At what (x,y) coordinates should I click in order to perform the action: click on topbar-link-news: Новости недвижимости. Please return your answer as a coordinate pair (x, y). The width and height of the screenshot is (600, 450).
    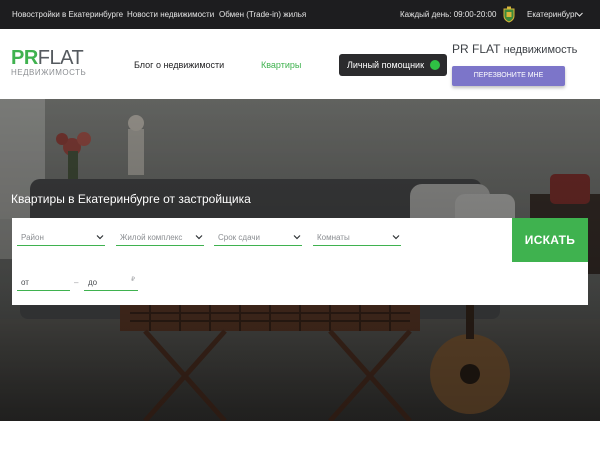
    Looking at the image, I should click on (170, 14).